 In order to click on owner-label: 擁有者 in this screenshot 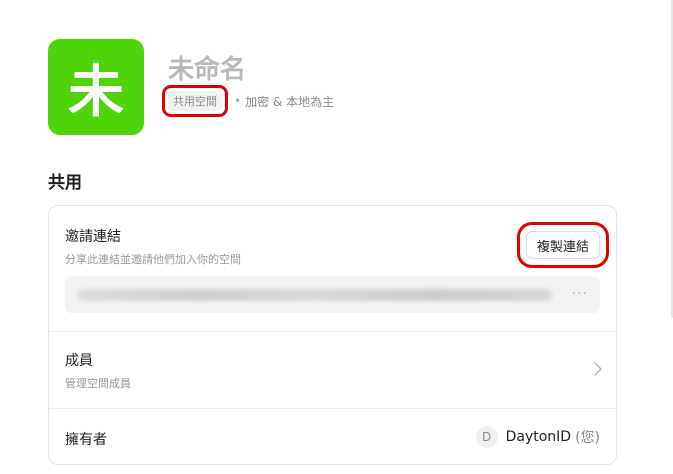, I will do `click(86, 440)`.